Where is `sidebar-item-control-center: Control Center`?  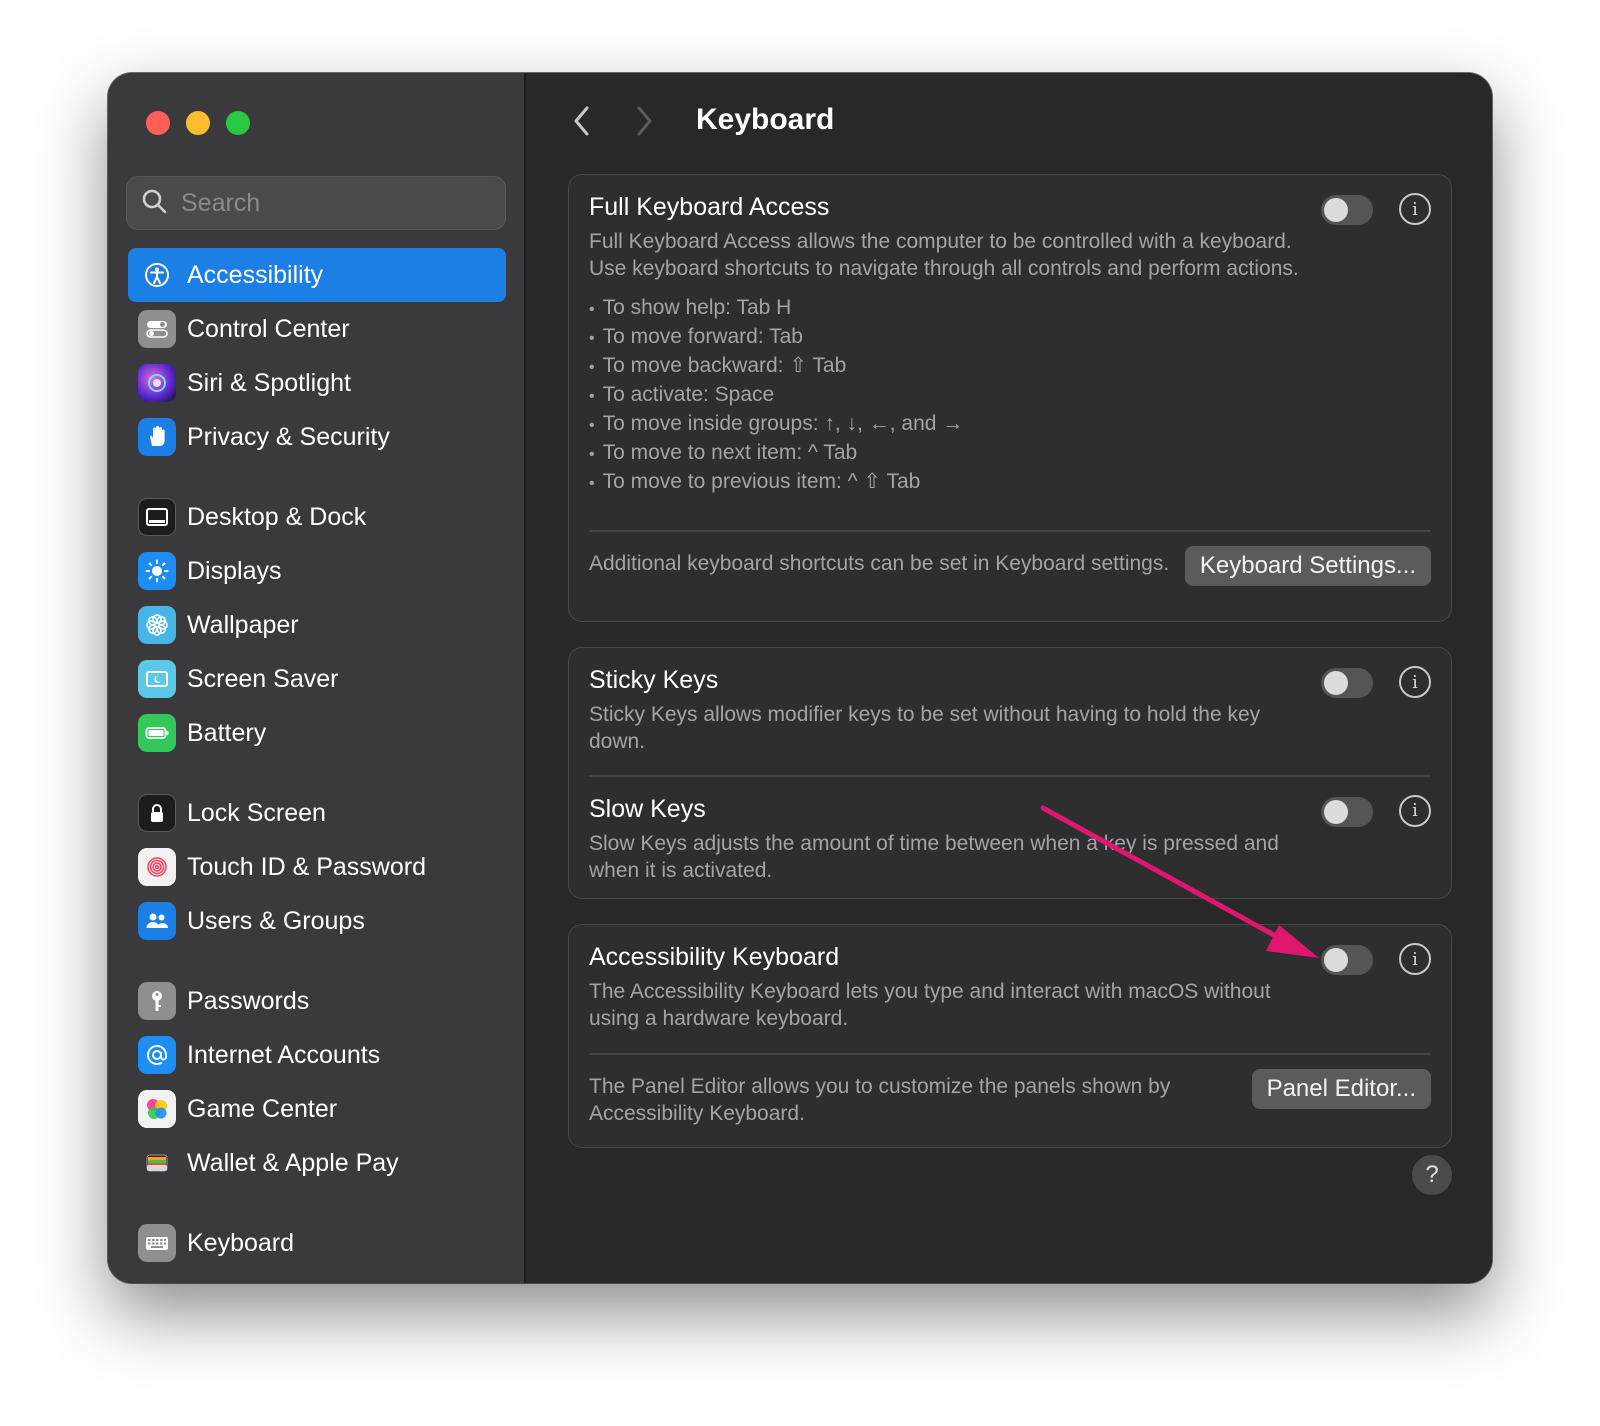 sidebar-item-control-center: Control Center is located at coordinates (317, 329).